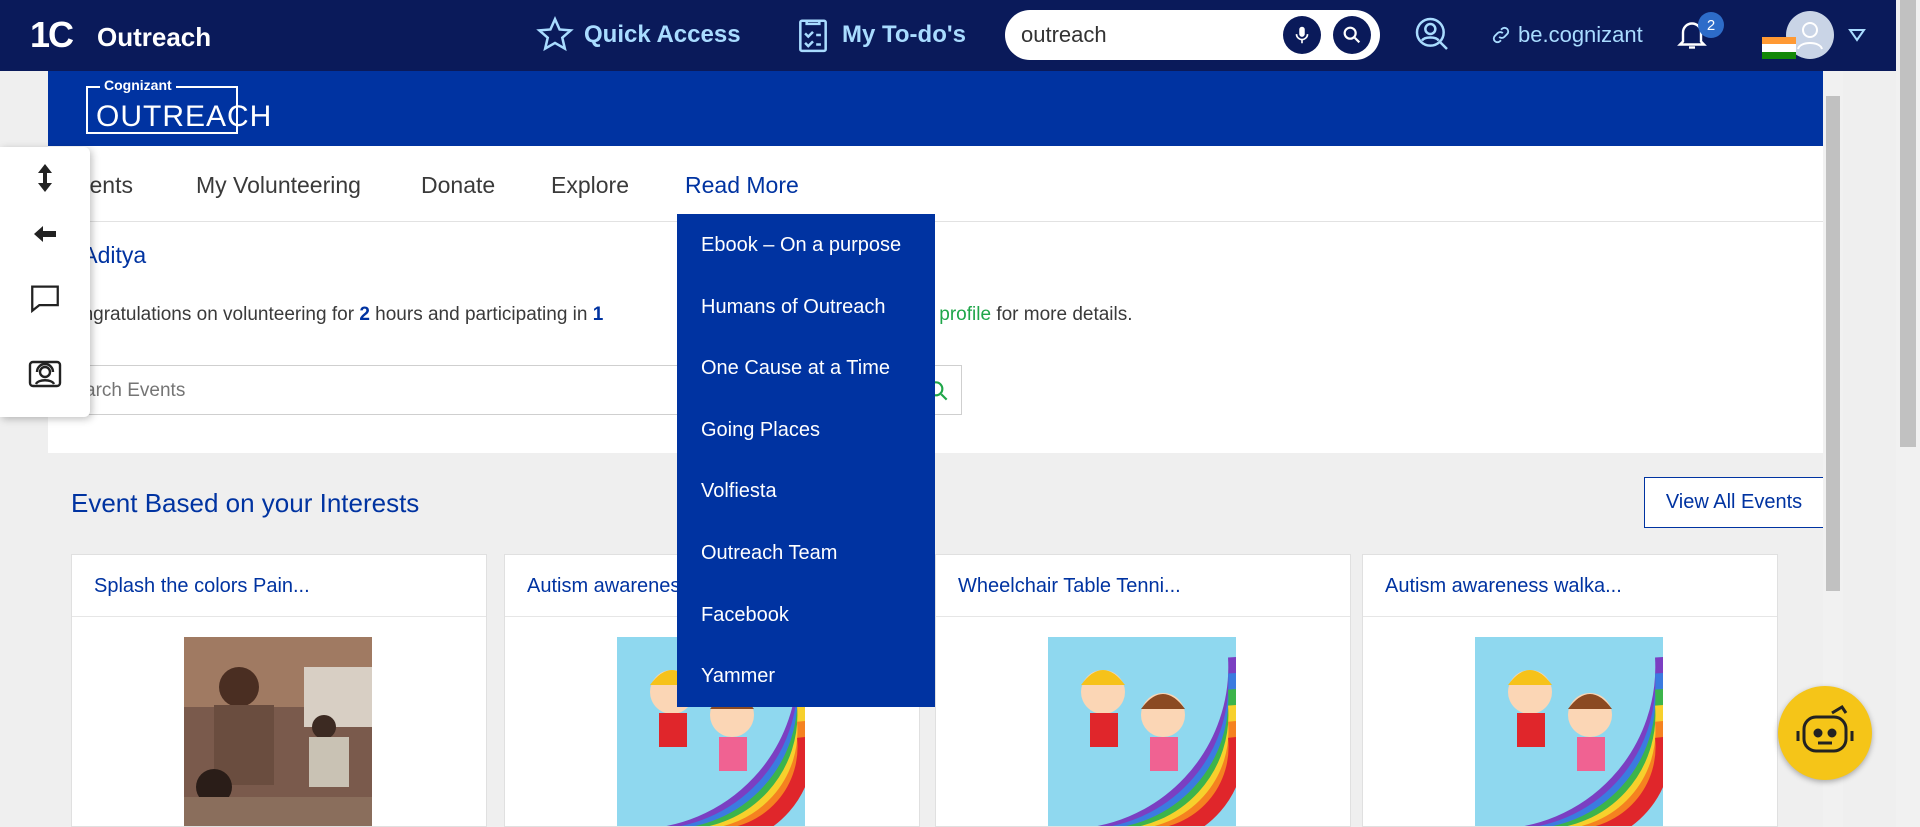 The width and height of the screenshot is (1920, 827). Describe the element at coordinates (458, 185) in the screenshot. I see `nav-donate: Donate` at that location.